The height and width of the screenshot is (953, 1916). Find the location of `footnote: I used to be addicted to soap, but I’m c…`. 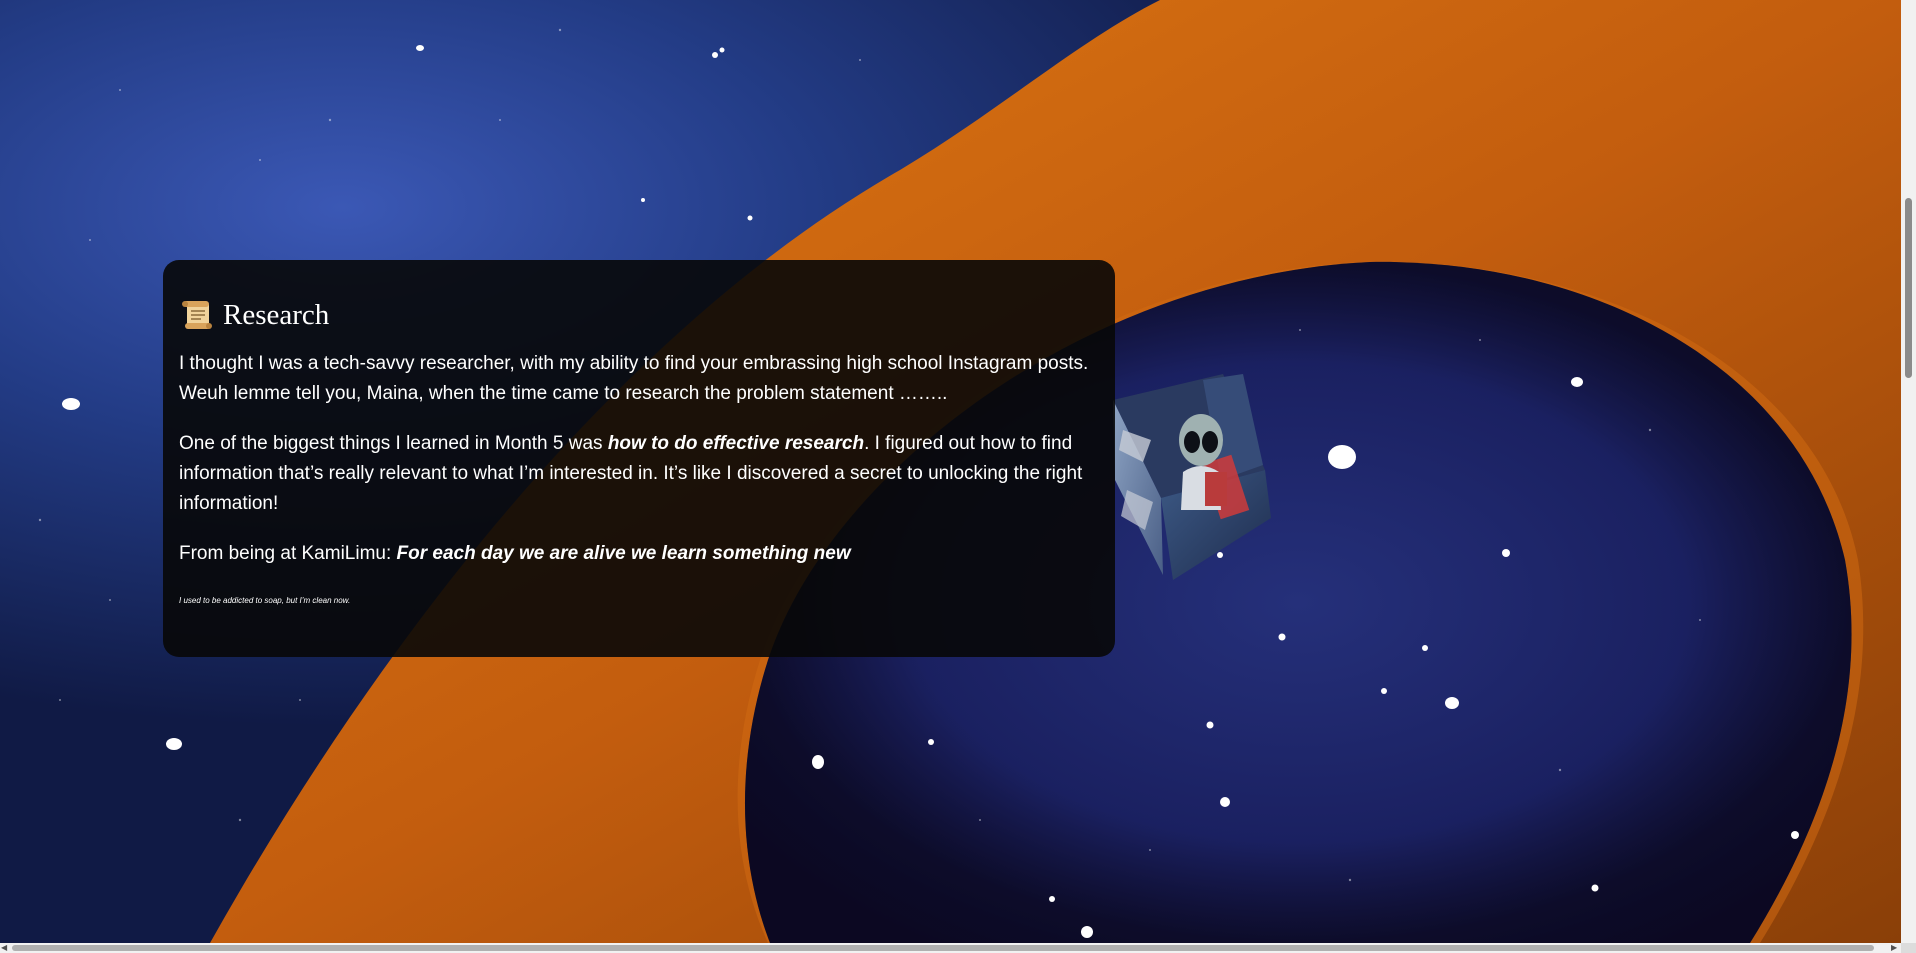

footnote: I used to be addicted to soap, but I’m c… is located at coordinates (265, 600).